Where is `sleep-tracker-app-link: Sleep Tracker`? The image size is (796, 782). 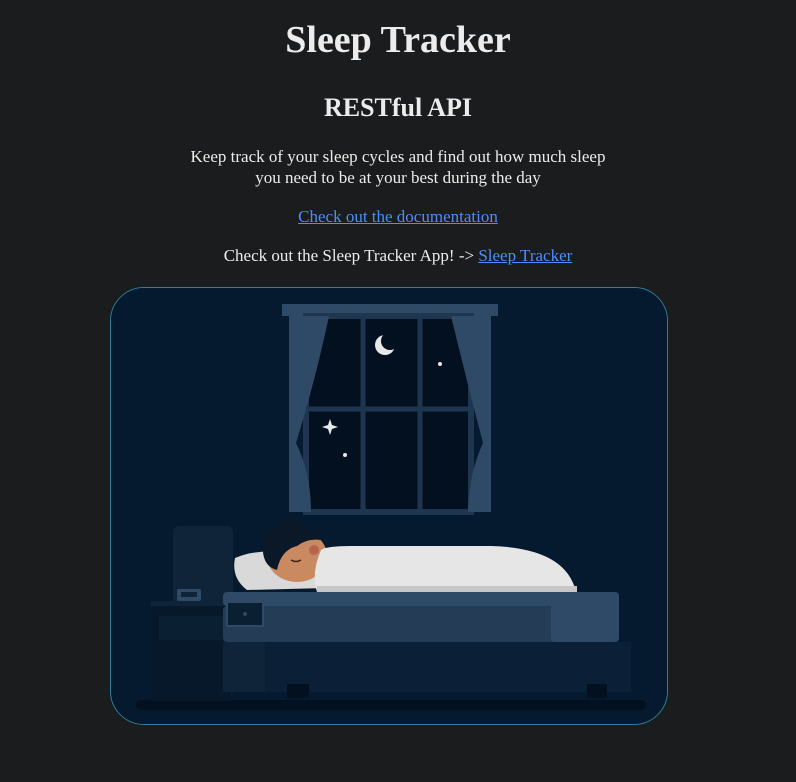 sleep-tracker-app-link: Sleep Tracker is located at coordinates (525, 255).